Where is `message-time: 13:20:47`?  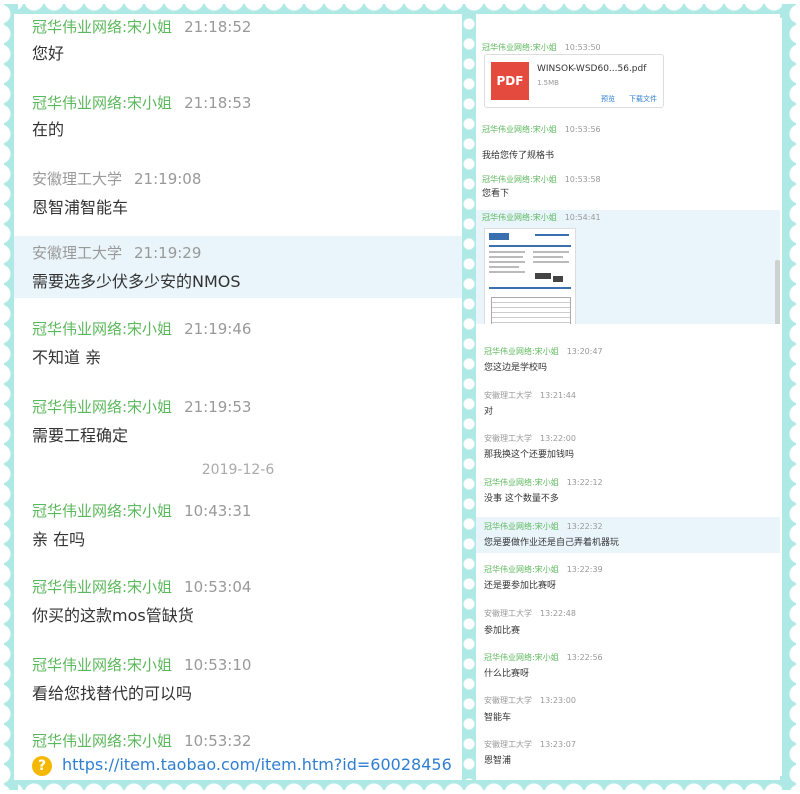
message-time: 13:20:47 is located at coordinates (584, 351).